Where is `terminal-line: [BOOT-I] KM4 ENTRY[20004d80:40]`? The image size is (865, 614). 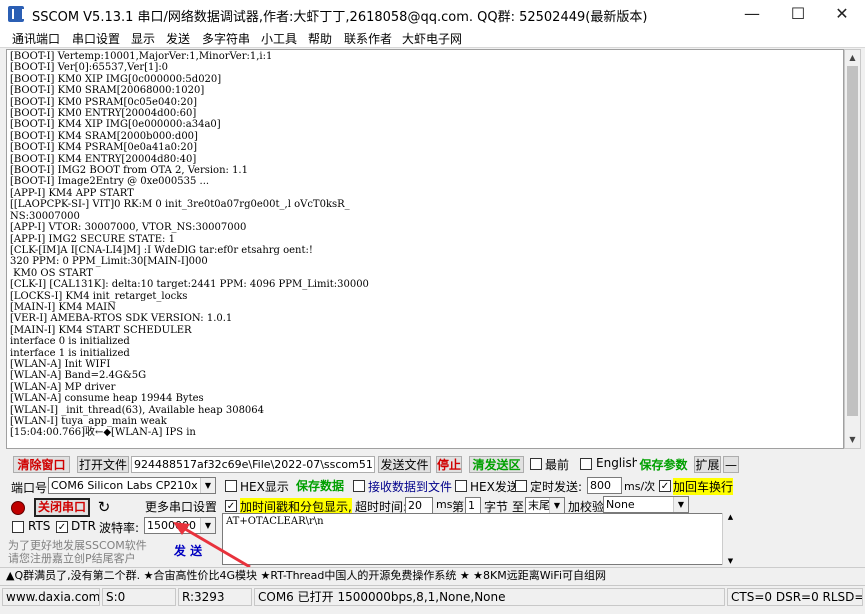 terminal-line: [BOOT-I] KM4 ENTRY[20004d80:40] is located at coordinates (103, 159).